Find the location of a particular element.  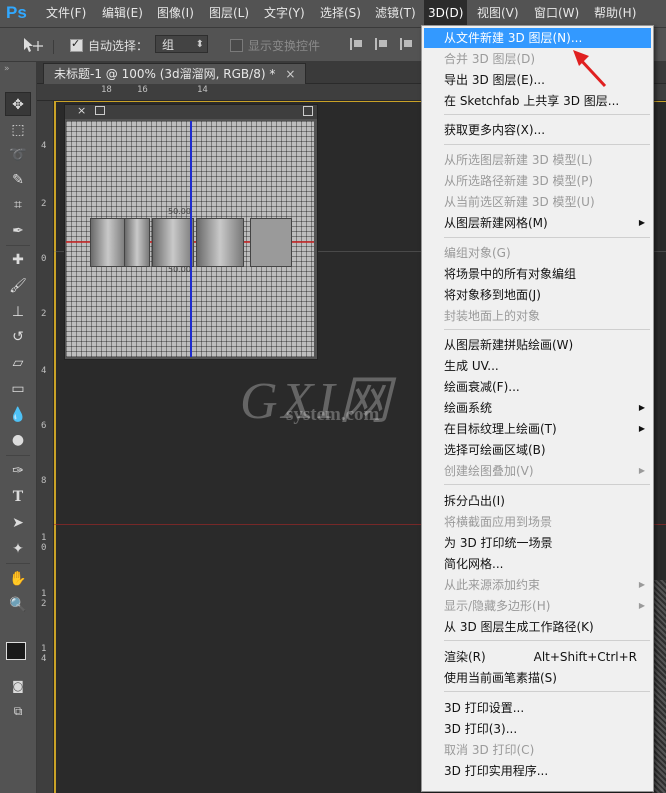

menu-item-paint-on-target-texture: 在目标纹理上绘画(T) ▶ is located at coordinates (537, 429).